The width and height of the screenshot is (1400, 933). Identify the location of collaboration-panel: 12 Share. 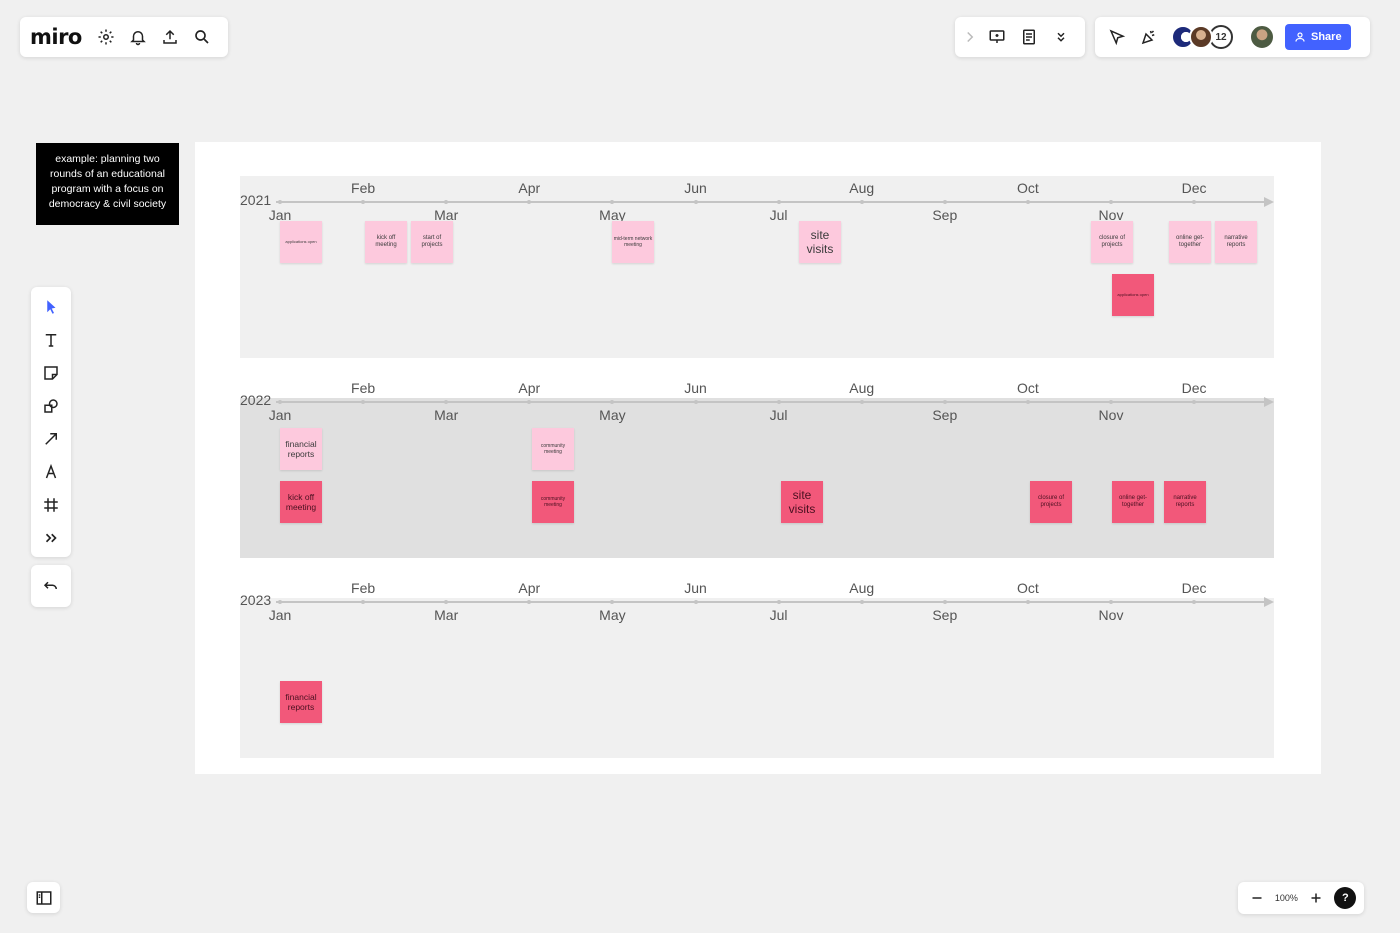
(1232, 37).